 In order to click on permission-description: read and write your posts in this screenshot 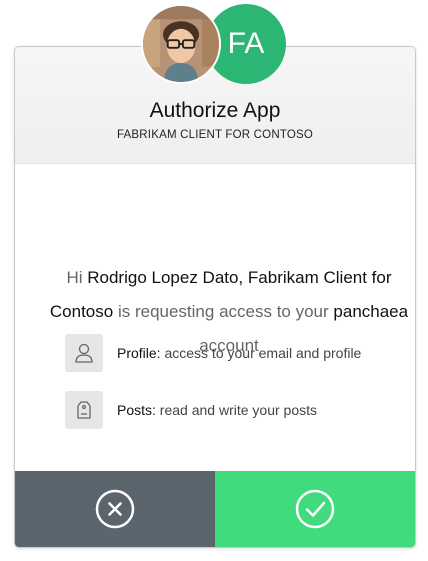, I will do `click(238, 410)`.